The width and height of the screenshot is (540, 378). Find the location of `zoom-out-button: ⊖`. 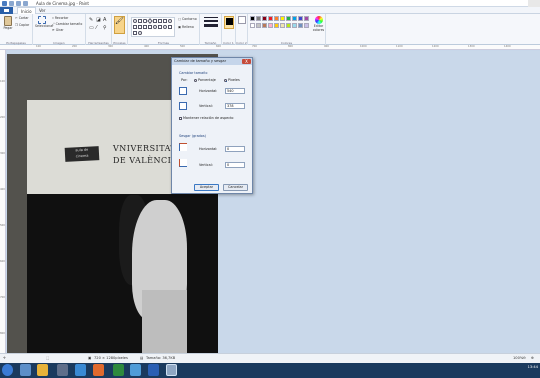

zoom-out-button: ⊖ is located at coordinates (524, 358).